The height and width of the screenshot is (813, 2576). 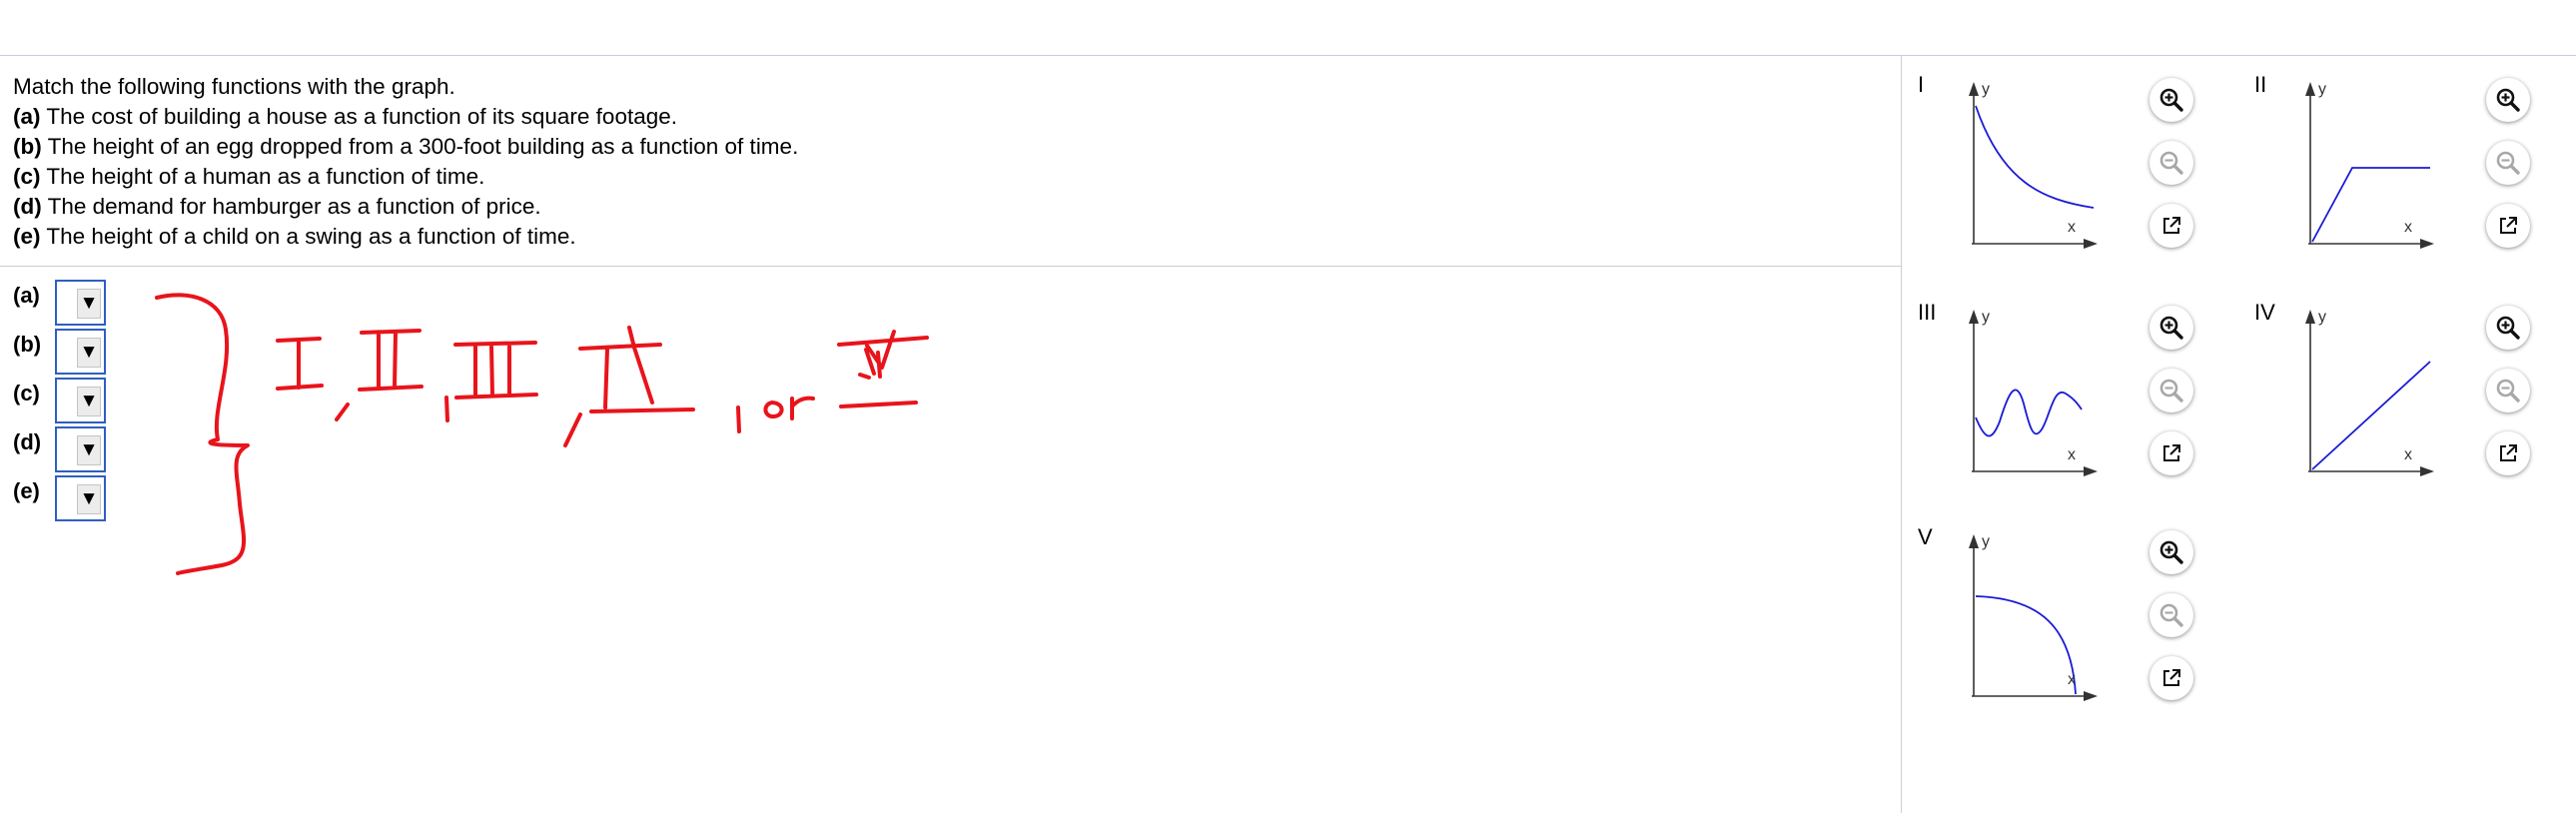 What do you see at coordinates (203, 434) in the screenshot?
I see `ink-brace` at bounding box center [203, 434].